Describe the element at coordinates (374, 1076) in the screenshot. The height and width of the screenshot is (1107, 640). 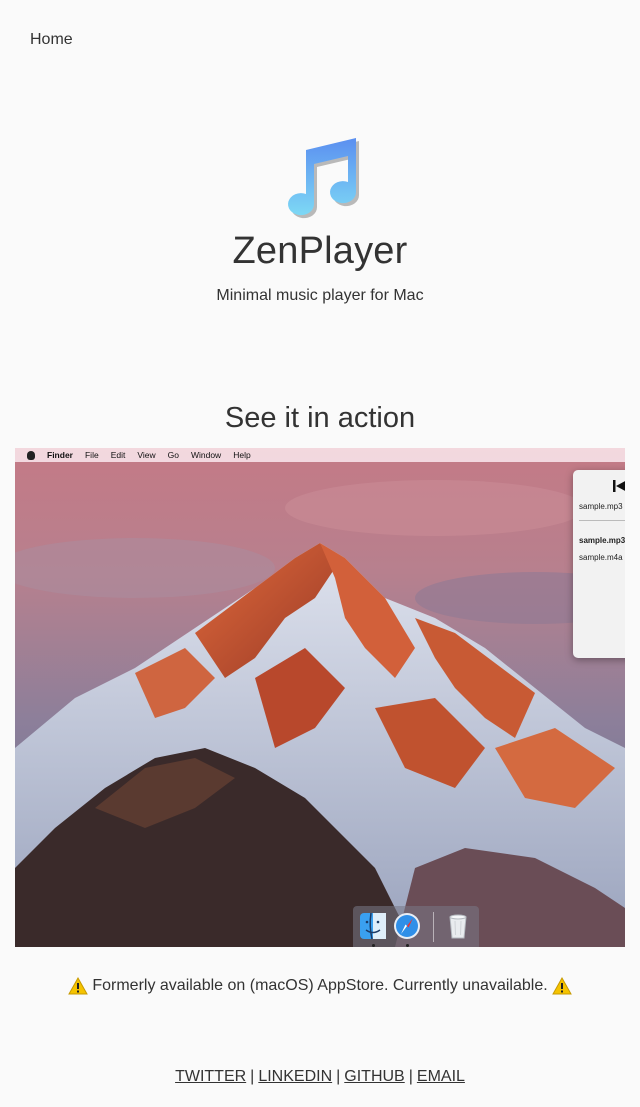
I see `github-link: GITHUB` at that location.